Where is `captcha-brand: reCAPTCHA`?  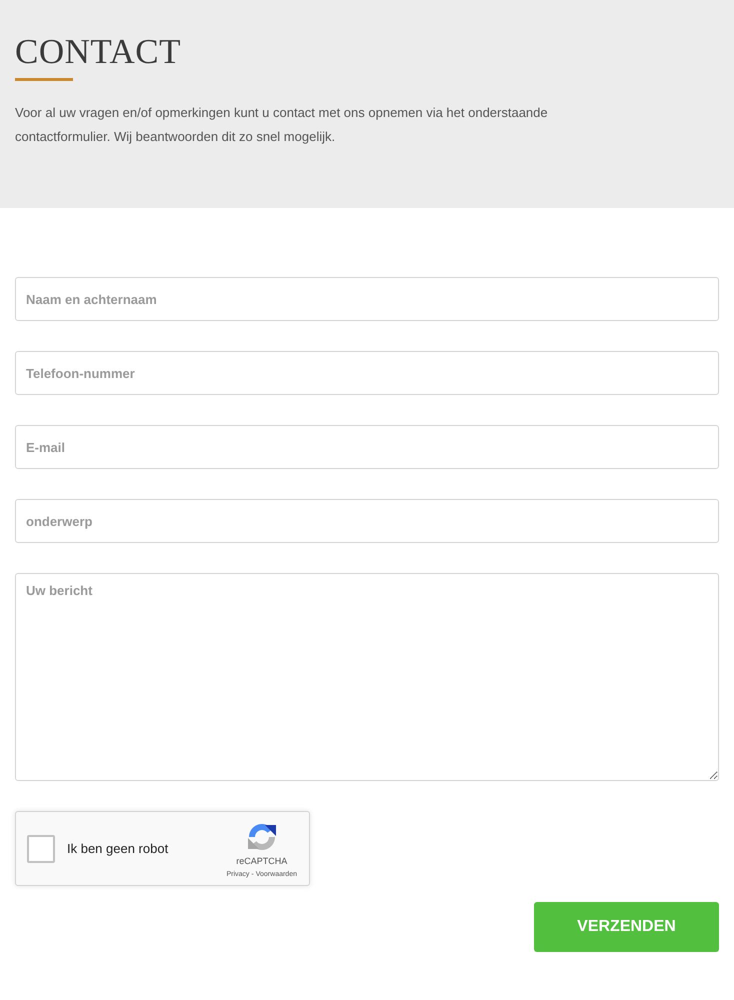 captcha-brand: reCAPTCHA is located at coordinates (262, 861).